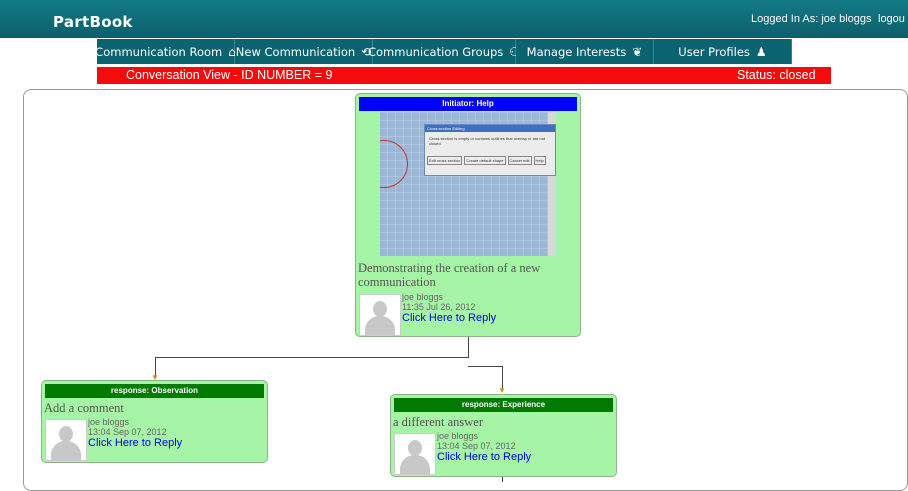 The height and width of the screenshot is (491, 908). I want to click on logout-link: logou, so click(891, 19).